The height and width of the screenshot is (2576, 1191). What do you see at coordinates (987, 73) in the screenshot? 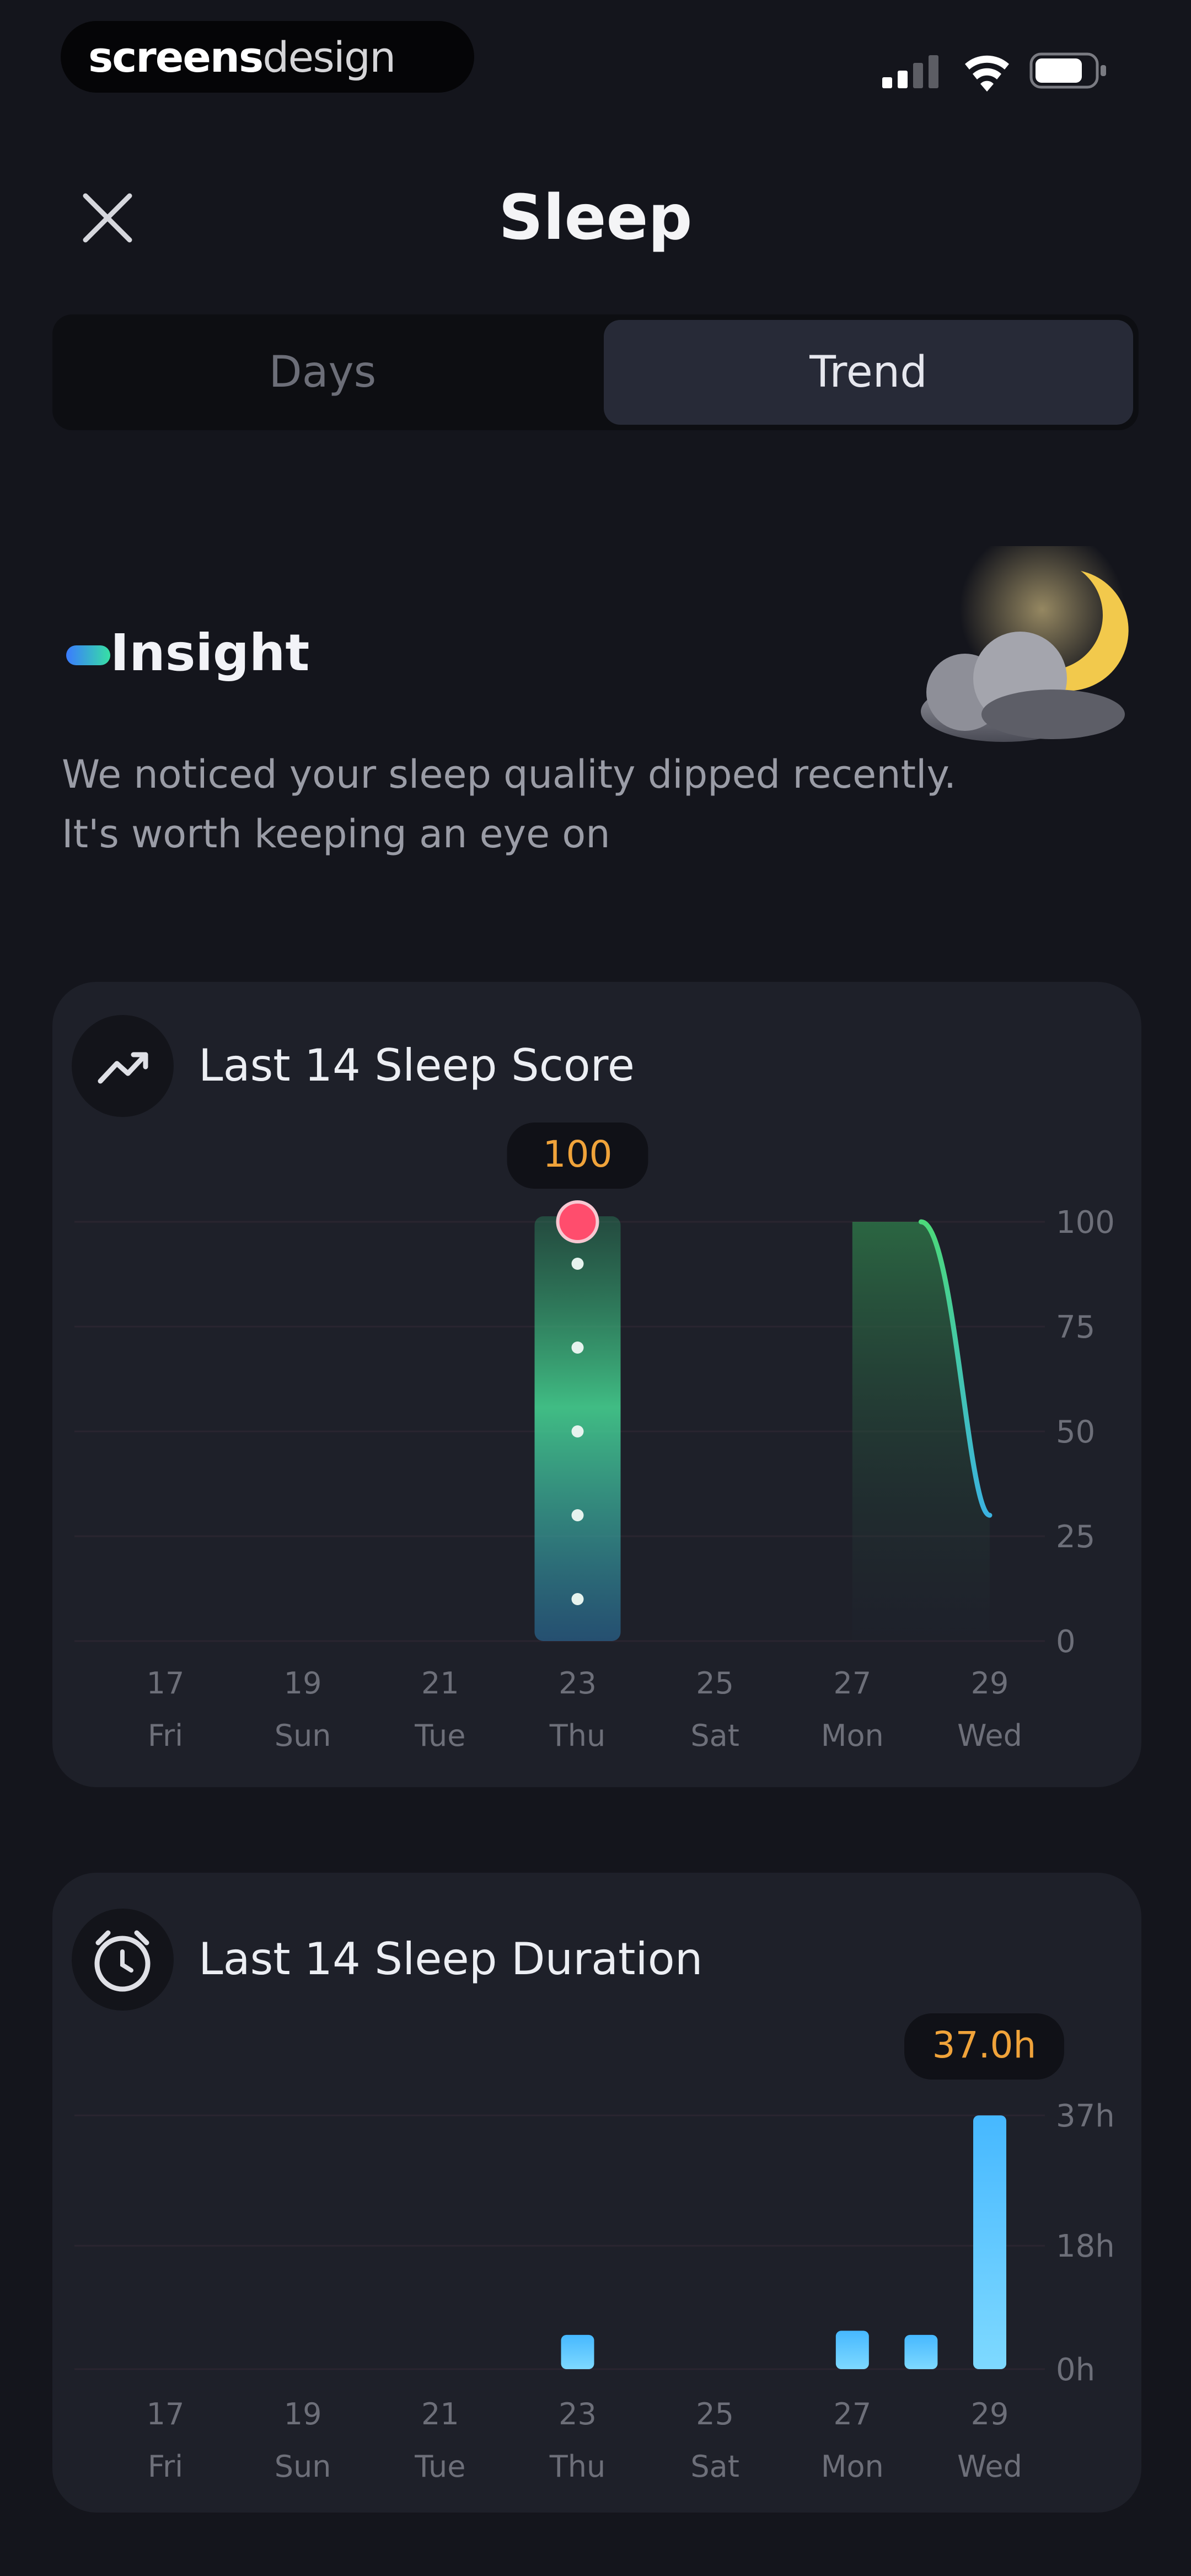
I see `wifi-icon` at bounding box center [987, 73].